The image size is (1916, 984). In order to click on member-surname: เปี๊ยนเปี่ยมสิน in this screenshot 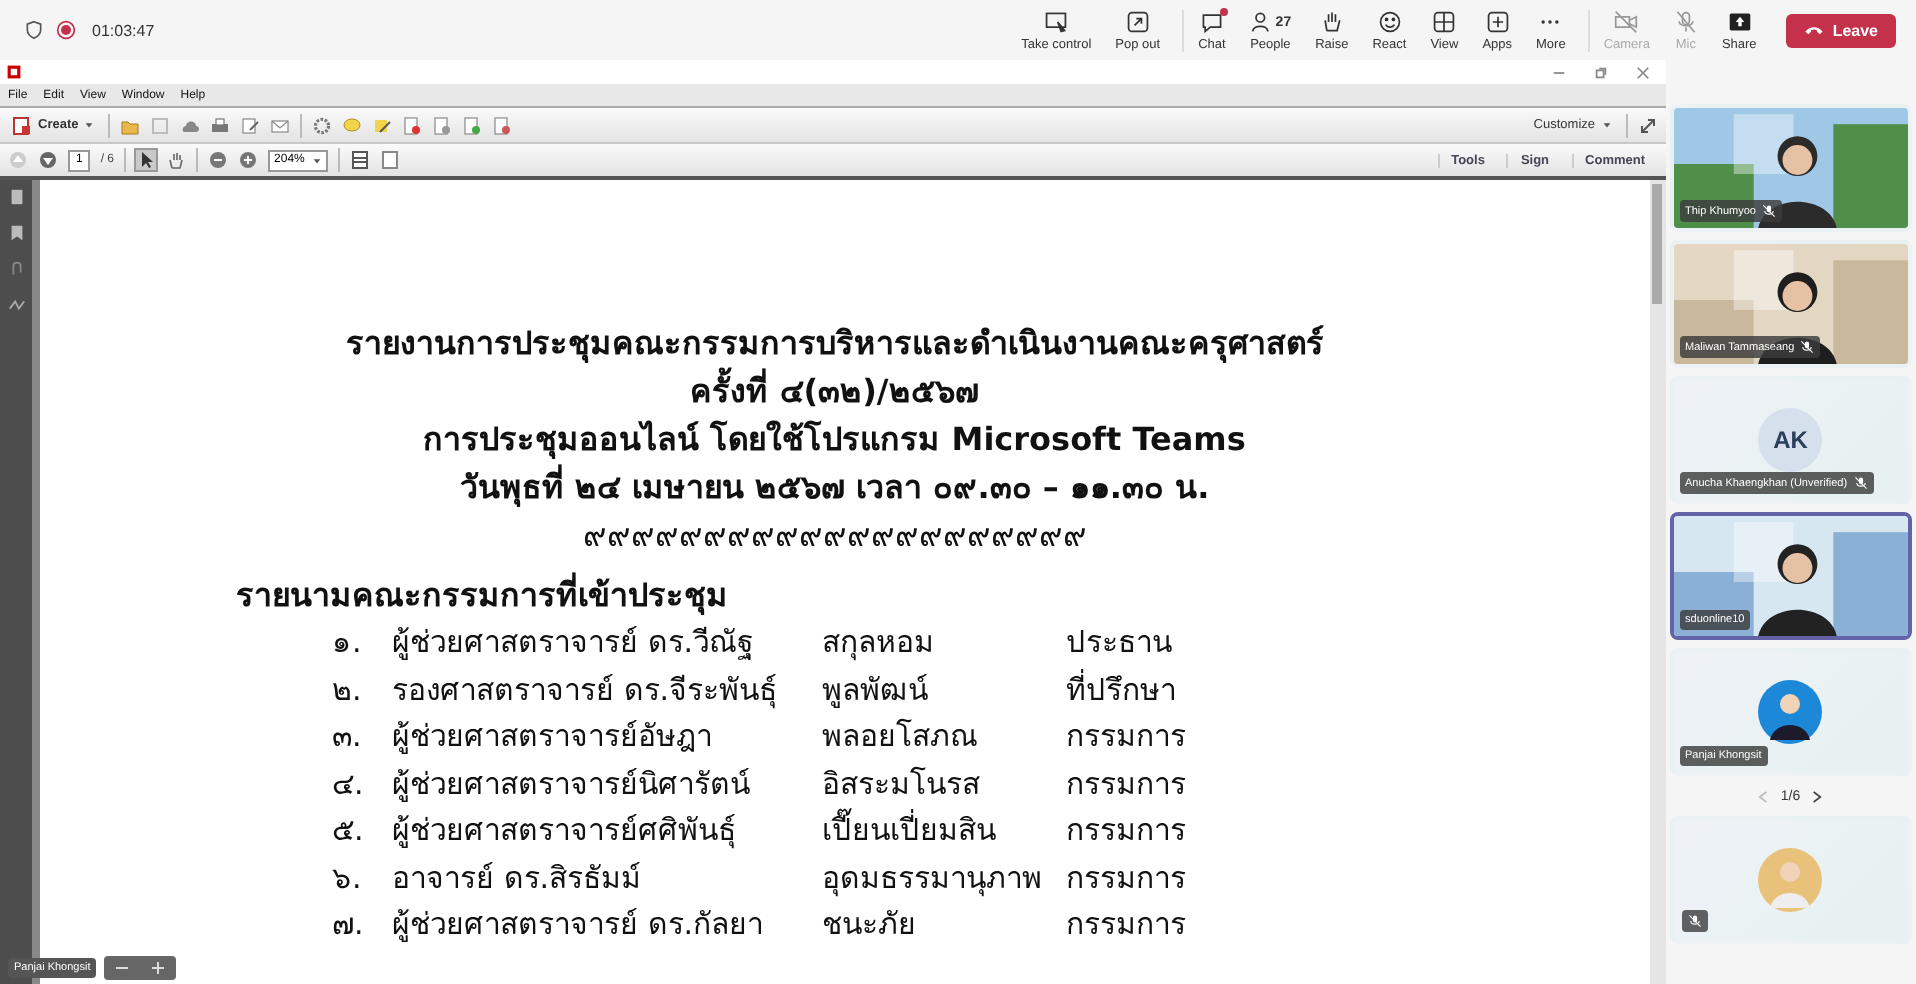, I will do `click(910, 830)`.